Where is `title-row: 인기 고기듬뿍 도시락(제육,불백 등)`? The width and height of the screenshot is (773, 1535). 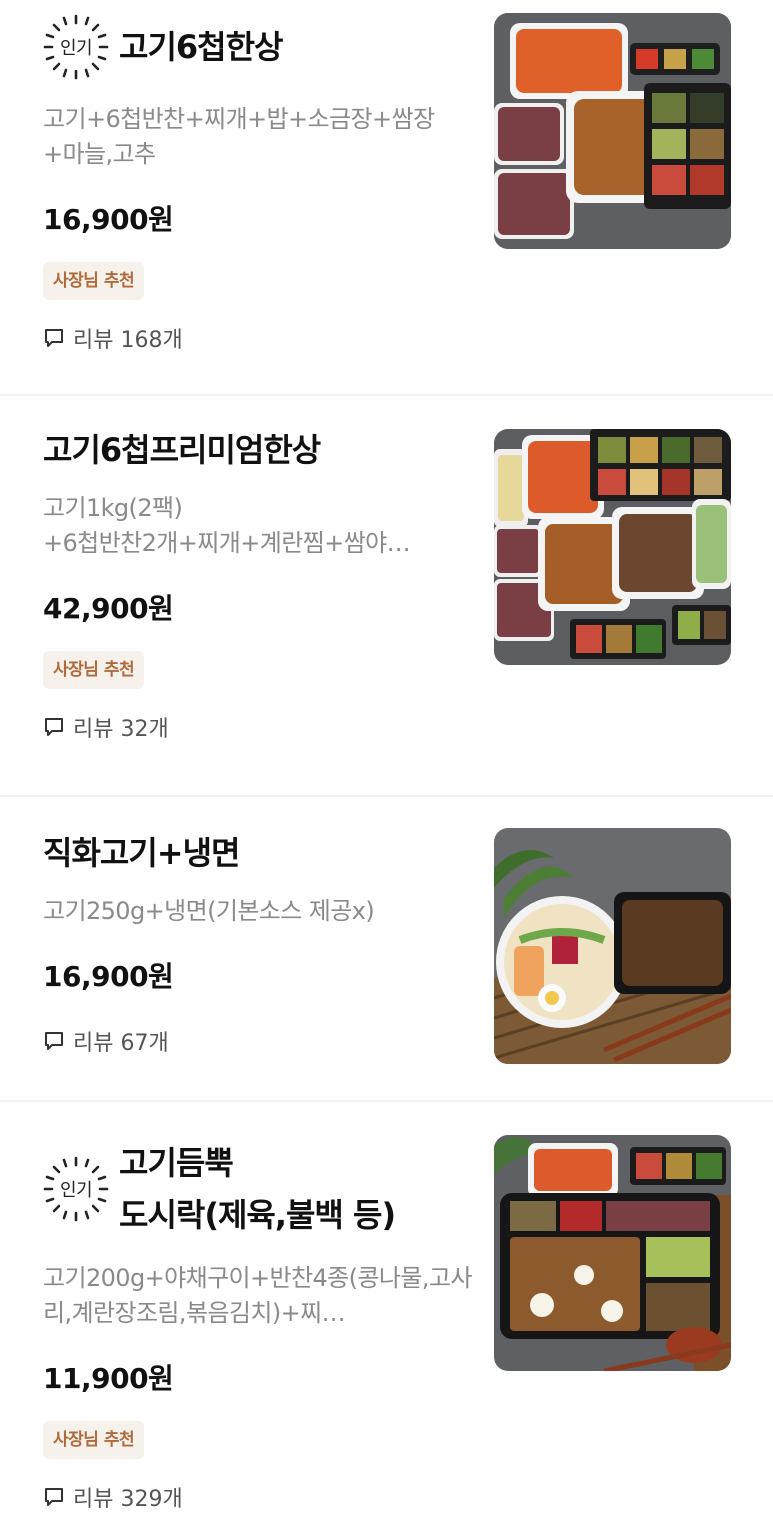
title-row: 인기 고기듬뿍 도시락(제육,불백 등) is located at coordinates (258, 1189).